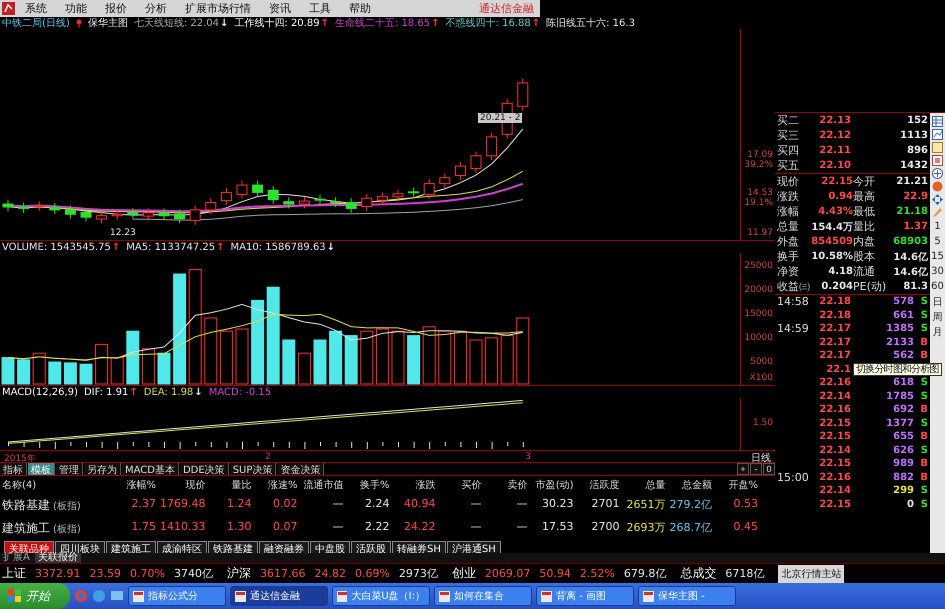  Describe the element at coordinates (277, 485) in the screenshot. I see `column-header: 涨速%` at that location.